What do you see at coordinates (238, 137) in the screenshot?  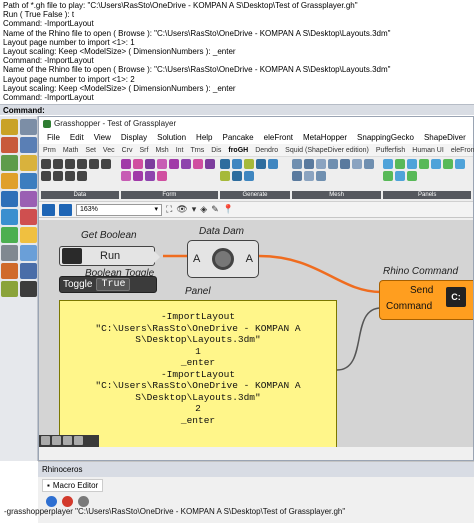 I see `menu-pancake: Pancake` at bounding box center [238, 137].